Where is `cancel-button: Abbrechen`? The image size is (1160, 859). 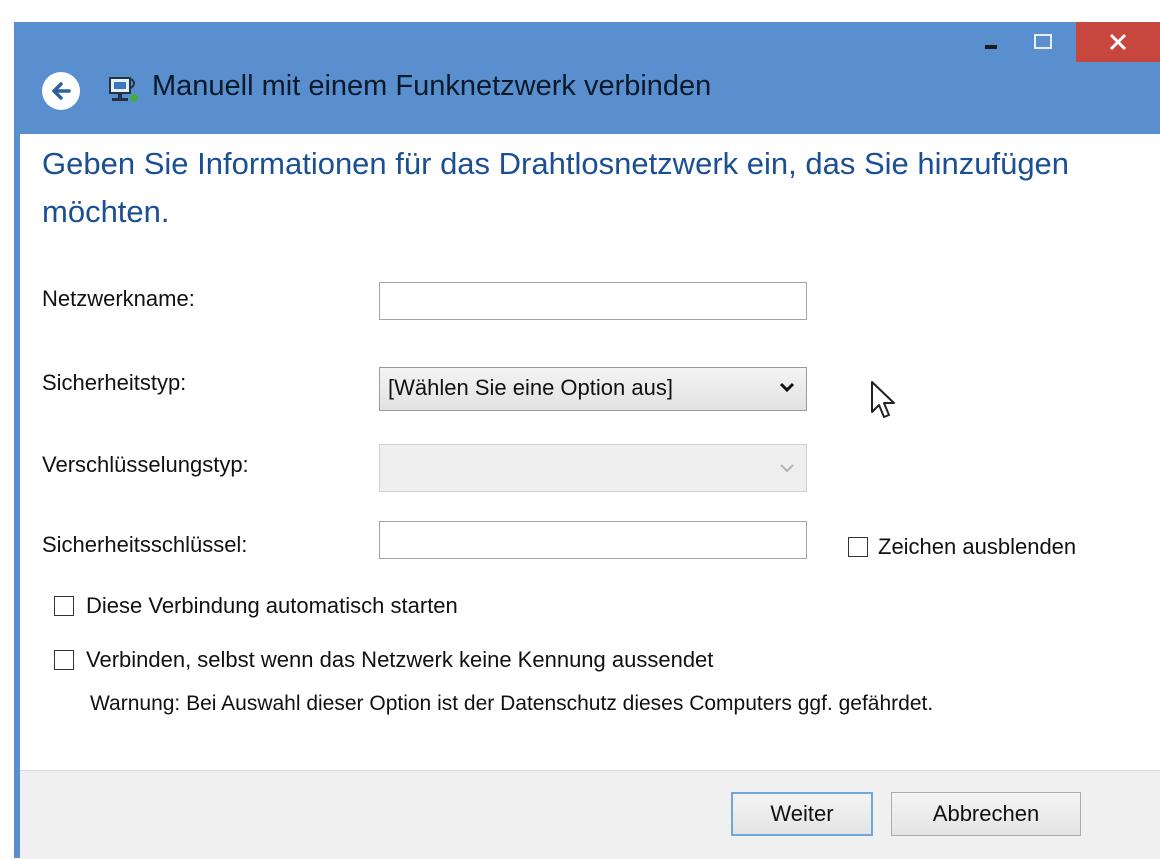 cancel-button: Abbrechen is located at coordinates (986, 814).